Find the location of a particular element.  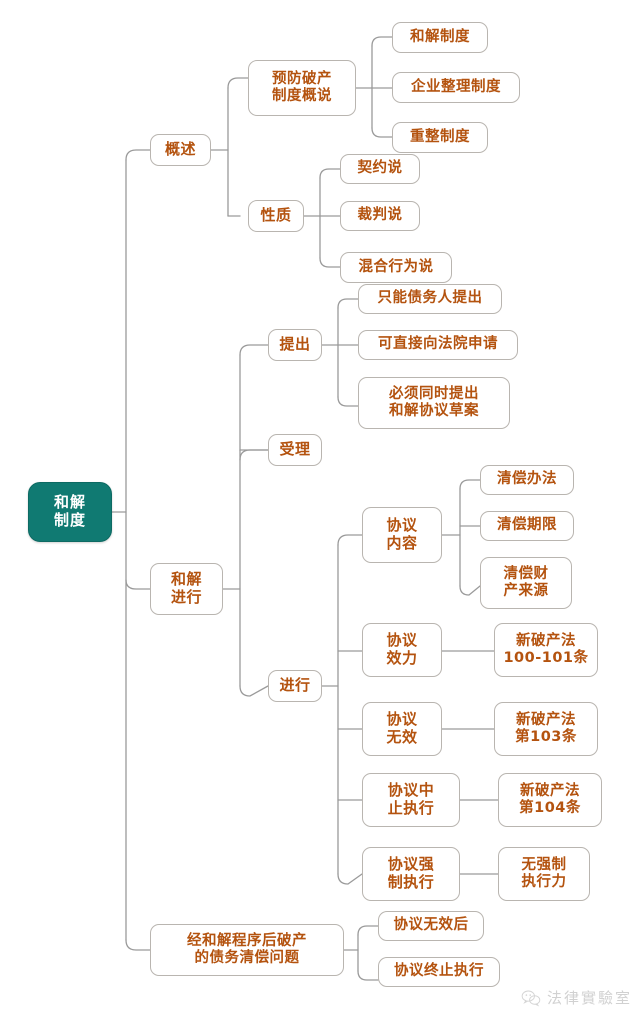

wechat-icon is located at coordinates (531, 998).